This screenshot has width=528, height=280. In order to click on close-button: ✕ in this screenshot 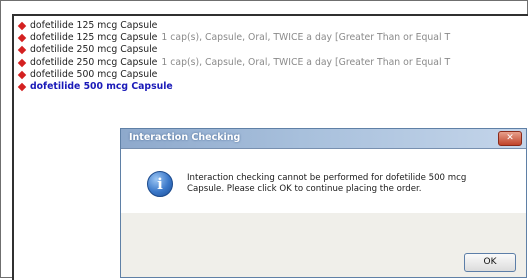, I will do `click(510, 138)`.